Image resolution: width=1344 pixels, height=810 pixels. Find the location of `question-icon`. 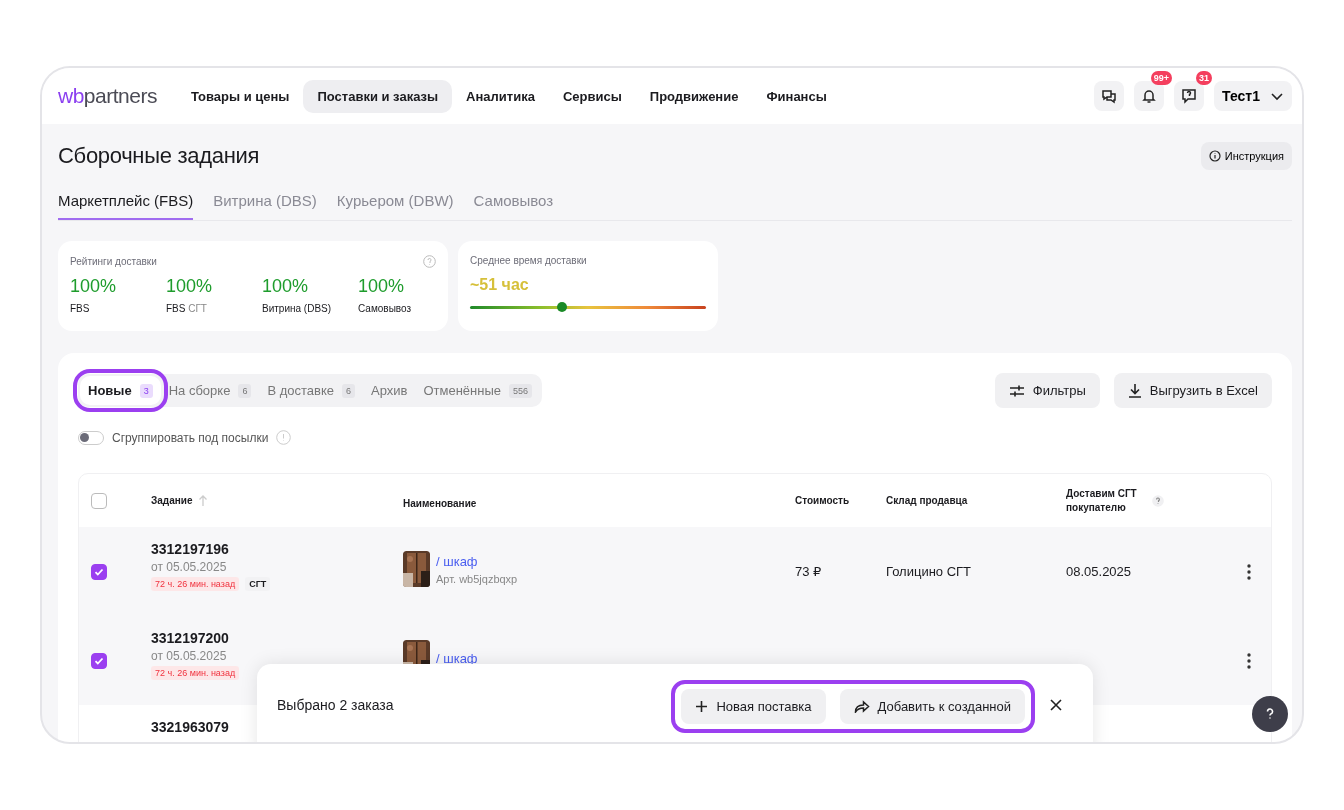

question-icon is located at coordinates (1270, 714).